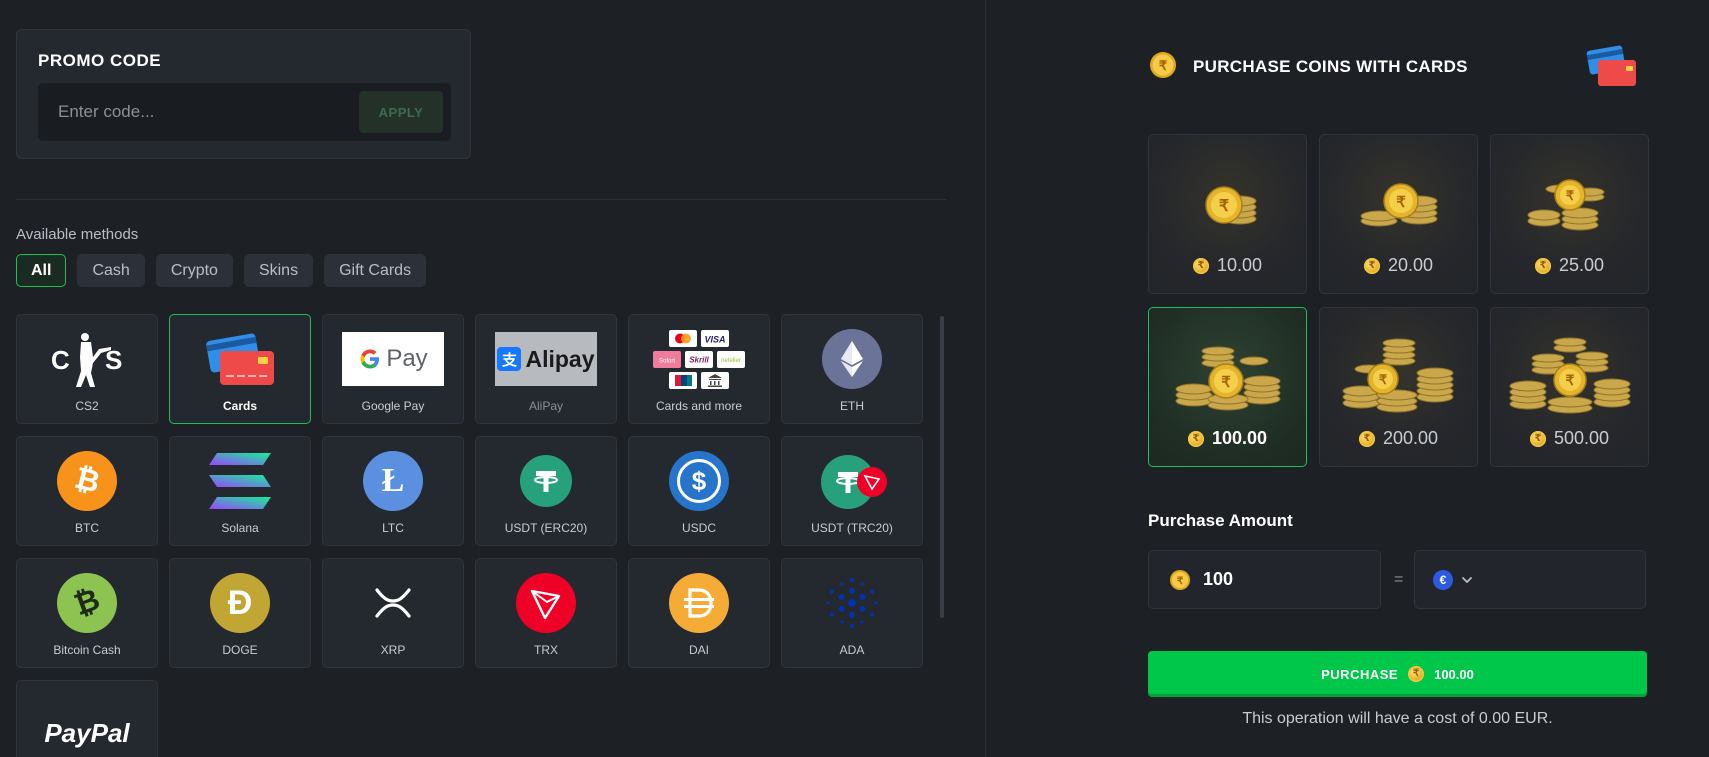  I want to click on pack-value: 200.00, so click(1410, 438).